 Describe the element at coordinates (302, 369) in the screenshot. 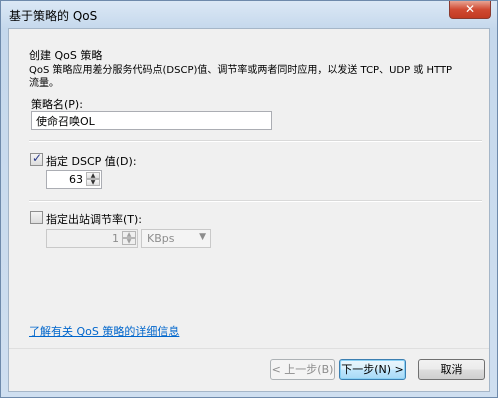

I see `back-button: < 上一步(B)` at that location.